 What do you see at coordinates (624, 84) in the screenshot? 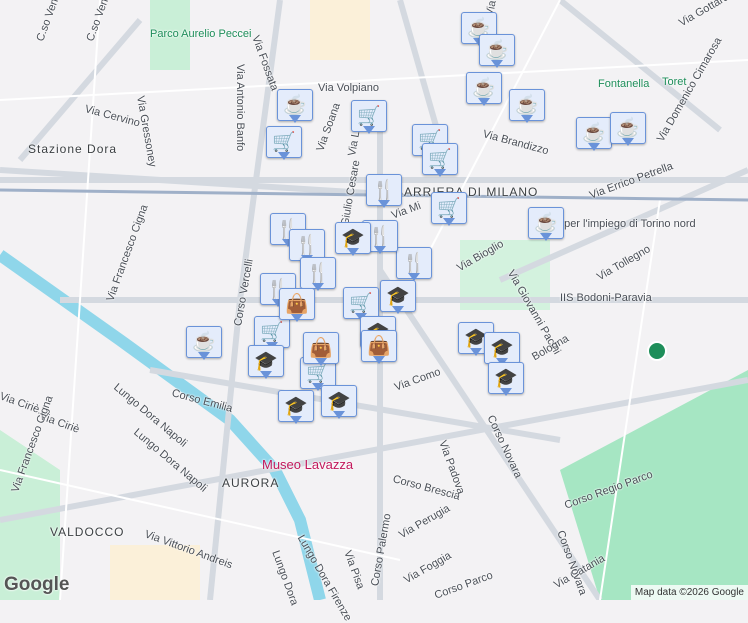
I see `street-label: Fontanella` at bounding box center [624, 84].